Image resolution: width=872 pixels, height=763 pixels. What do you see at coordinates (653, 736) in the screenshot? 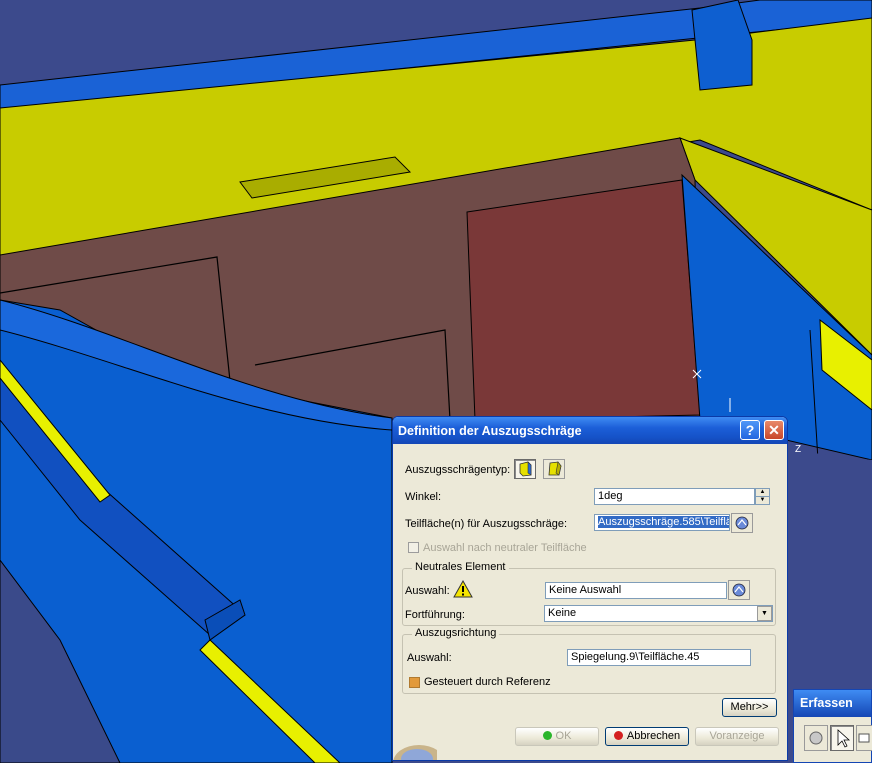
I see `cancel-label: Abbrechen` at bounding box center [653, 736].